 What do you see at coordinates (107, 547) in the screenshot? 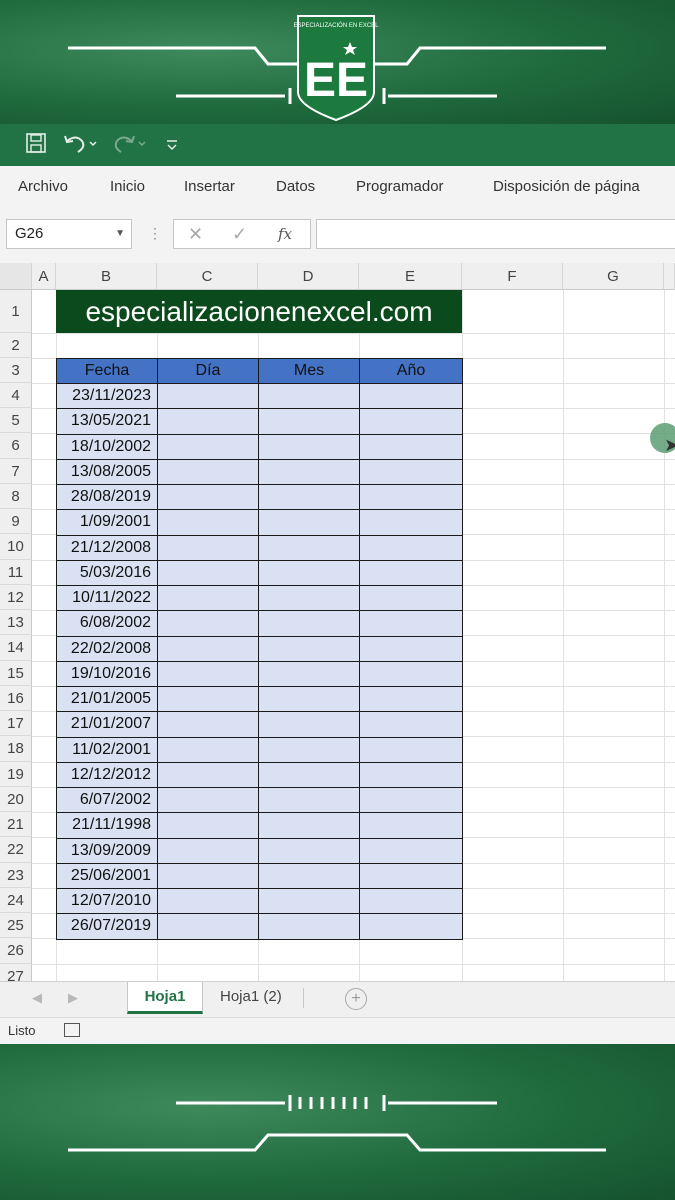
I see `date-cell: 21/12/2008` at bounding box center [107, 547].